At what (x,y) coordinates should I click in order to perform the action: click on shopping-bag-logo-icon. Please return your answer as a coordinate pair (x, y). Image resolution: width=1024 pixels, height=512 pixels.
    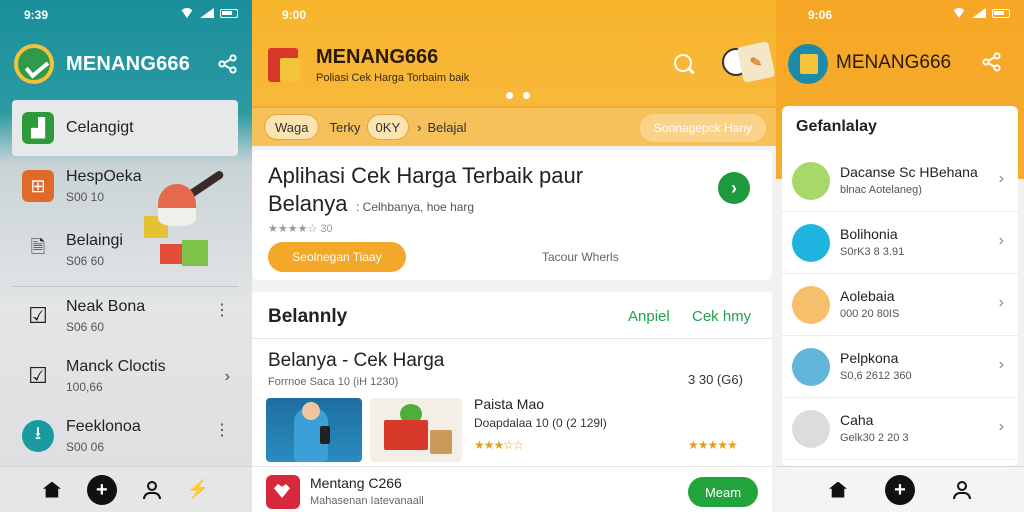
    Looking at the image, I should click on (285, 65).